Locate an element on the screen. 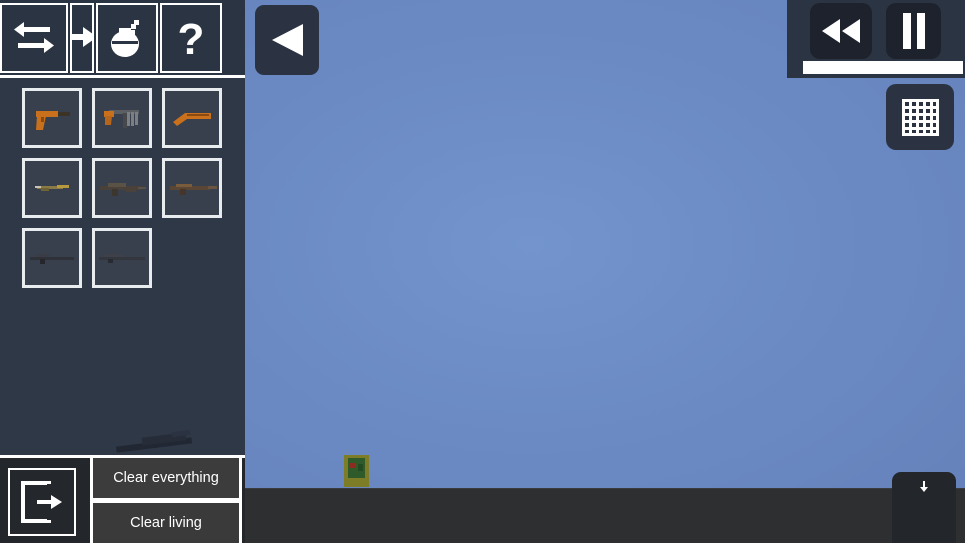 The image size is (965, 543). weapon-slot-smg is located at coordinates (122, 118).